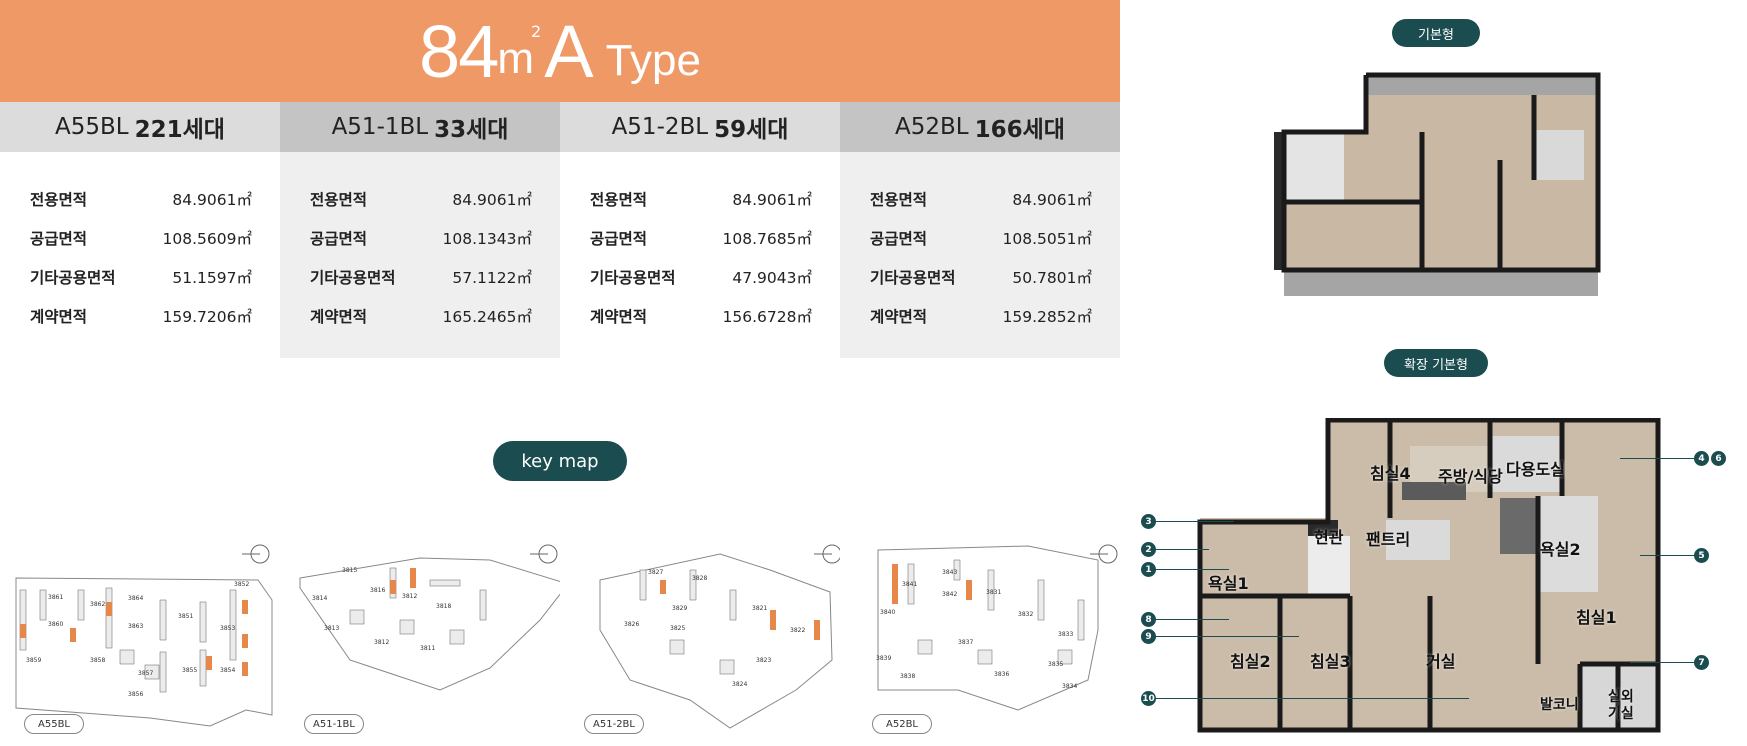  Describe the element at coordinates (1047, 317) in the screenshot. I see `area-value: 159.2852㎡` at that location.